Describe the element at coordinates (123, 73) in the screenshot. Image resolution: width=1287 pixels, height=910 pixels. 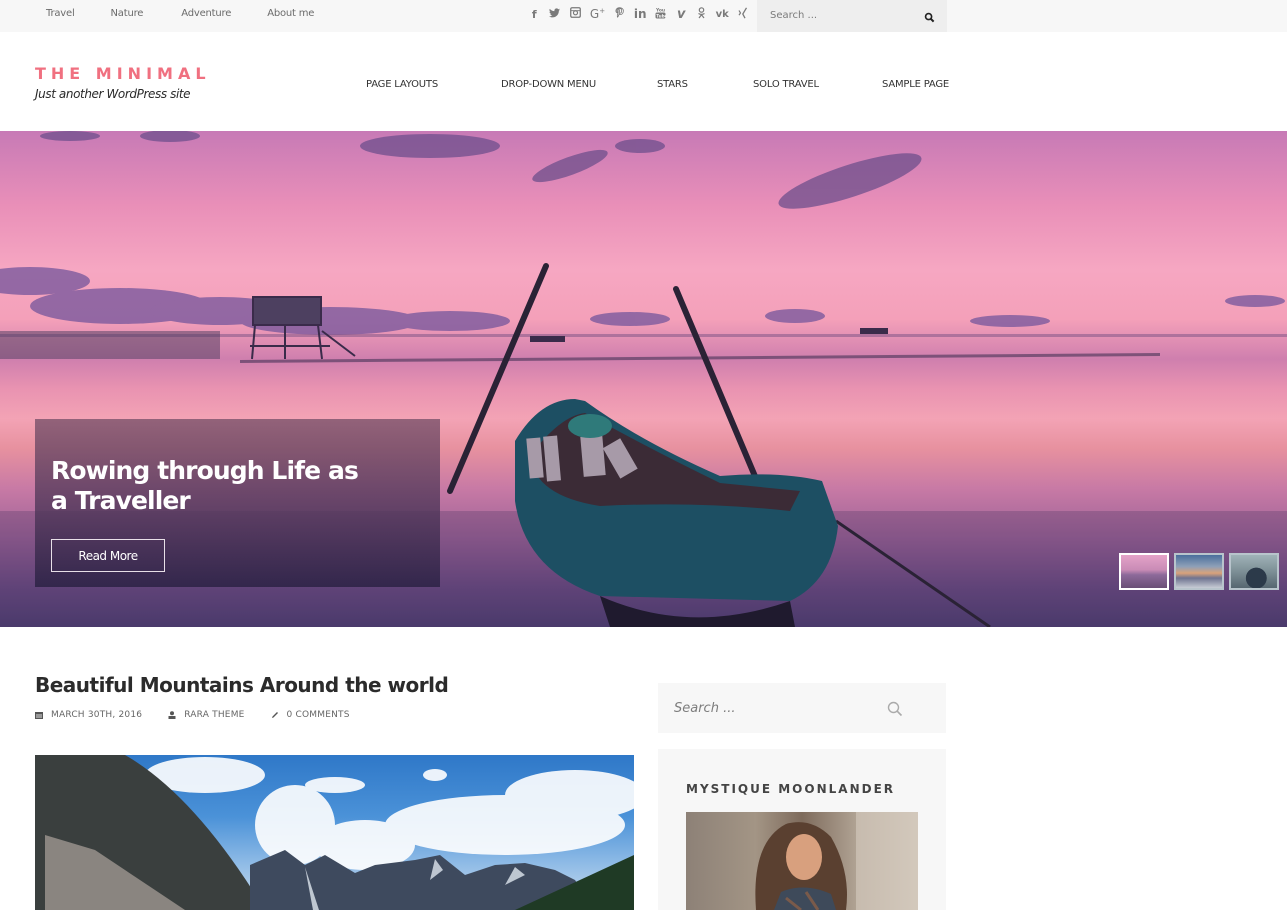
I see `site-title: THE MINIMAL` at that location.